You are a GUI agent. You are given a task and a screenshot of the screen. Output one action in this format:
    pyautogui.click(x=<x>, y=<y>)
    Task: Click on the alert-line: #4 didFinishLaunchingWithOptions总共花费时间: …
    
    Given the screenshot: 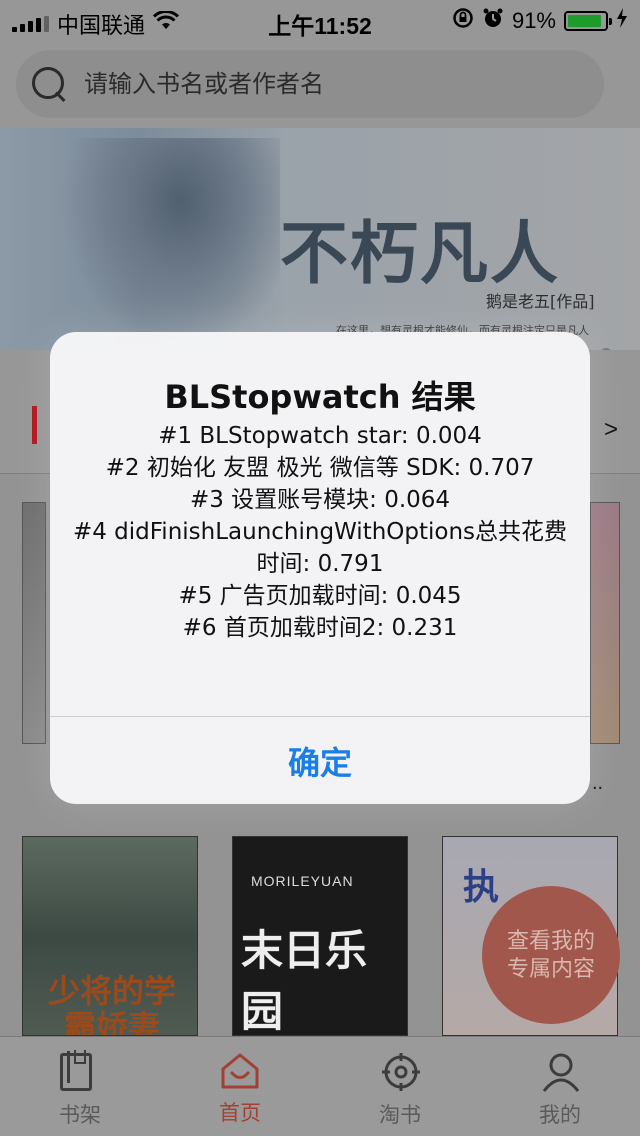 What is the action you would take?
    pyautogui.click(x=320, y=548)
    